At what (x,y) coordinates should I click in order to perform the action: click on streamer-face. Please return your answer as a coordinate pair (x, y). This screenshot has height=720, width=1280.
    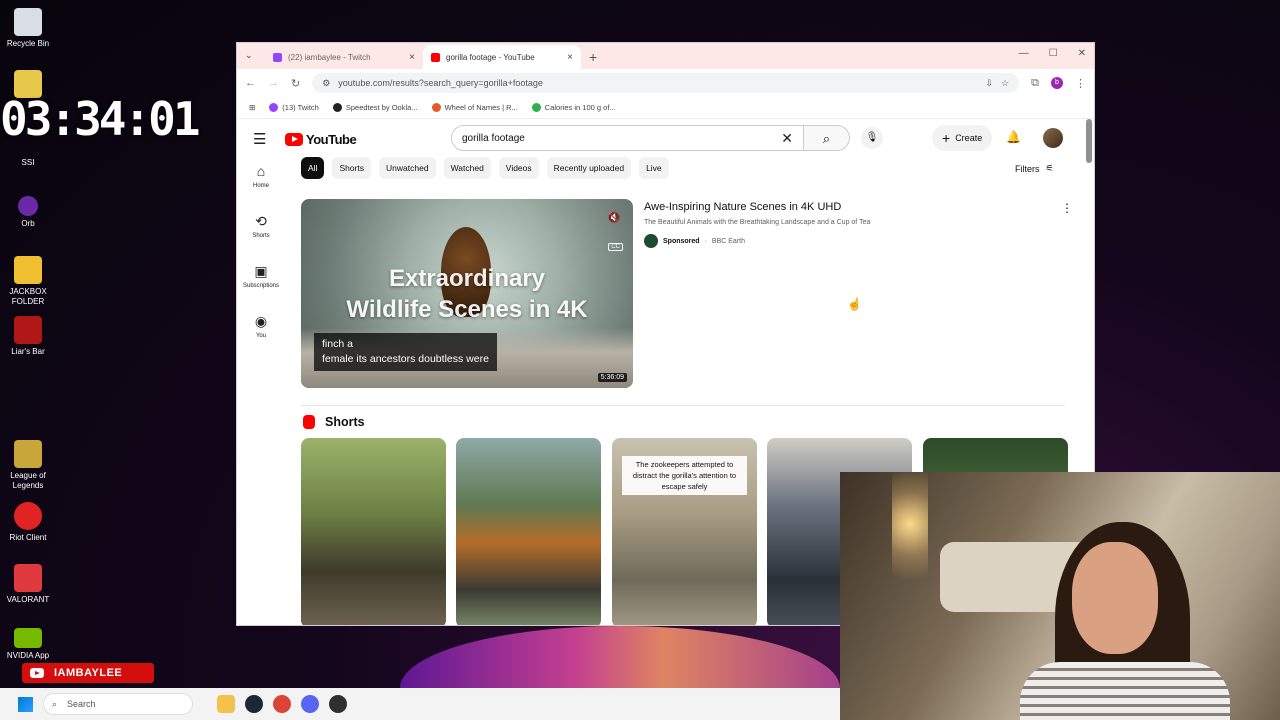
    Looking at the image, I should click on (1115, 598).